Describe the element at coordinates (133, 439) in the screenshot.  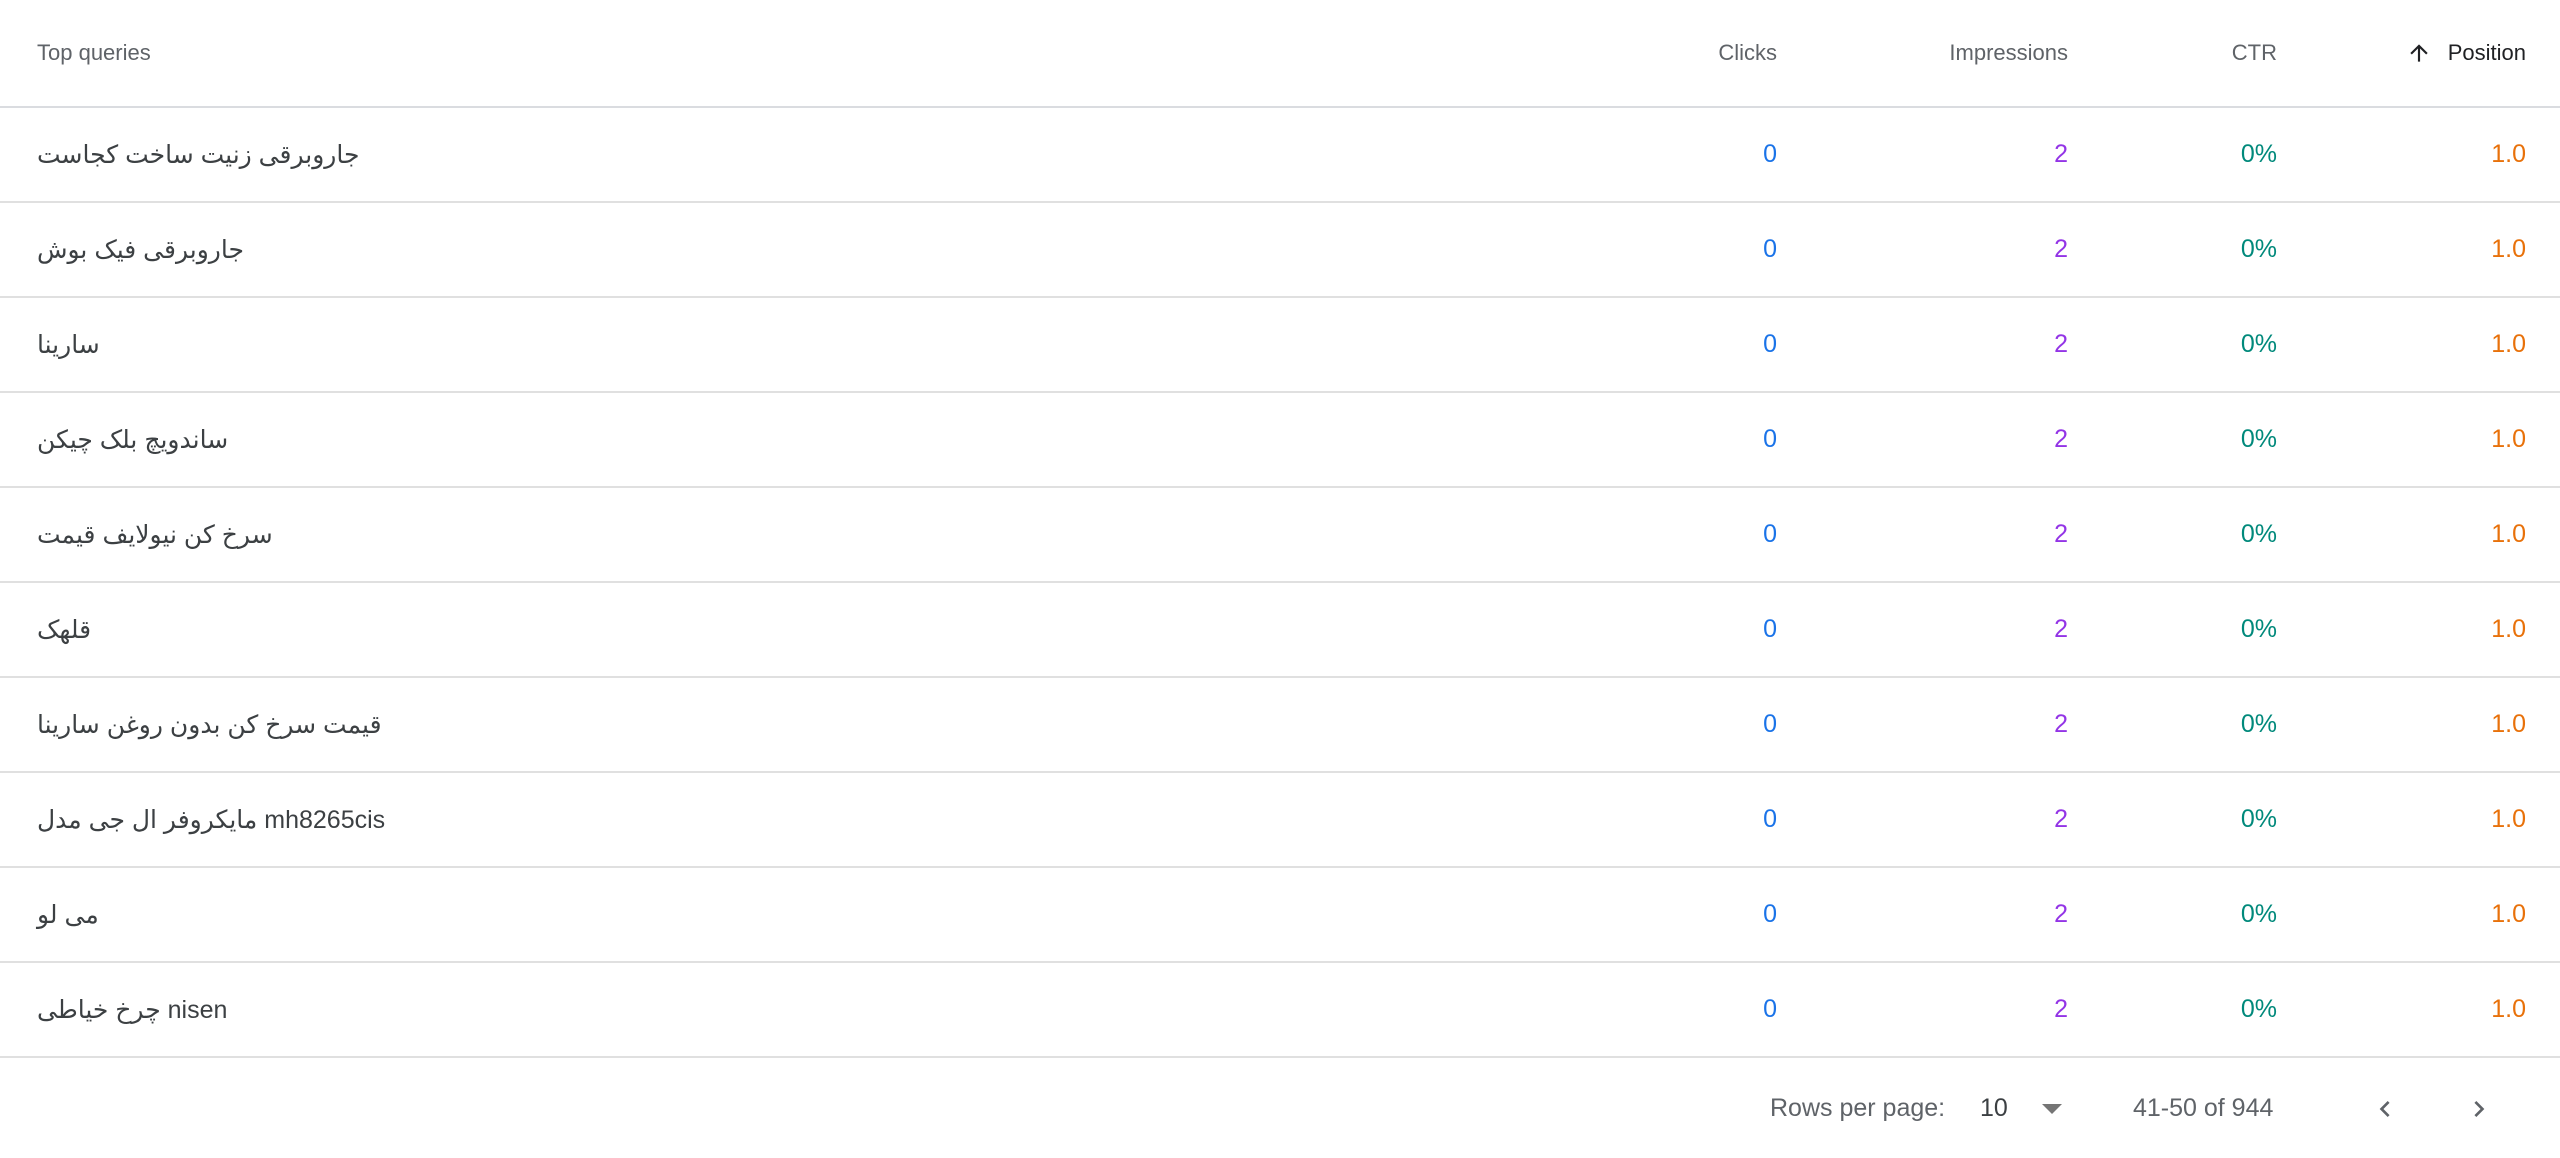
I see `query-cell: ساندویچ بلک چیکن` at that location.